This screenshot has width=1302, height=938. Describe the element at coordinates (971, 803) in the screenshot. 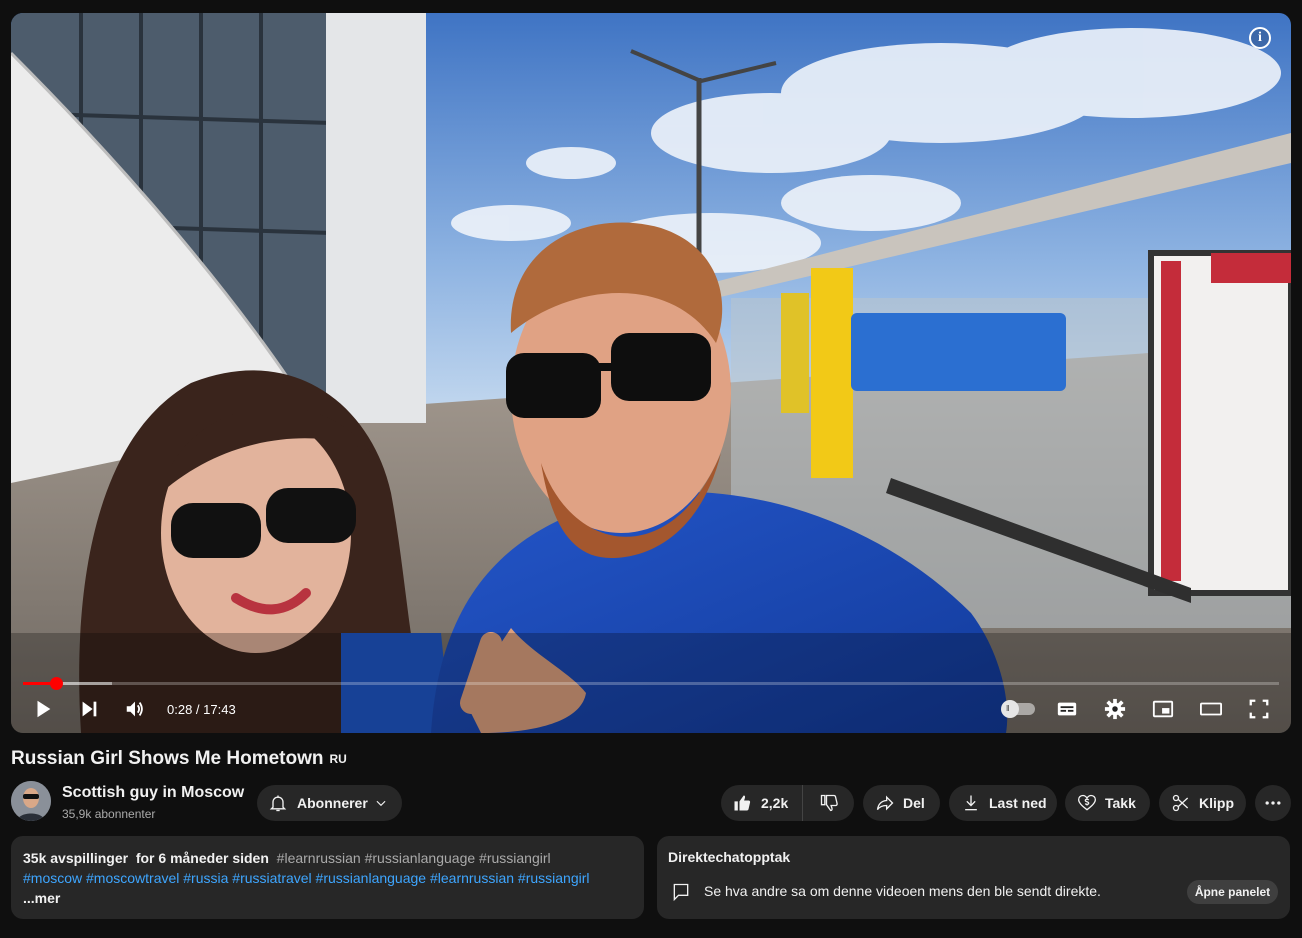

I see `download-icon` at that location.